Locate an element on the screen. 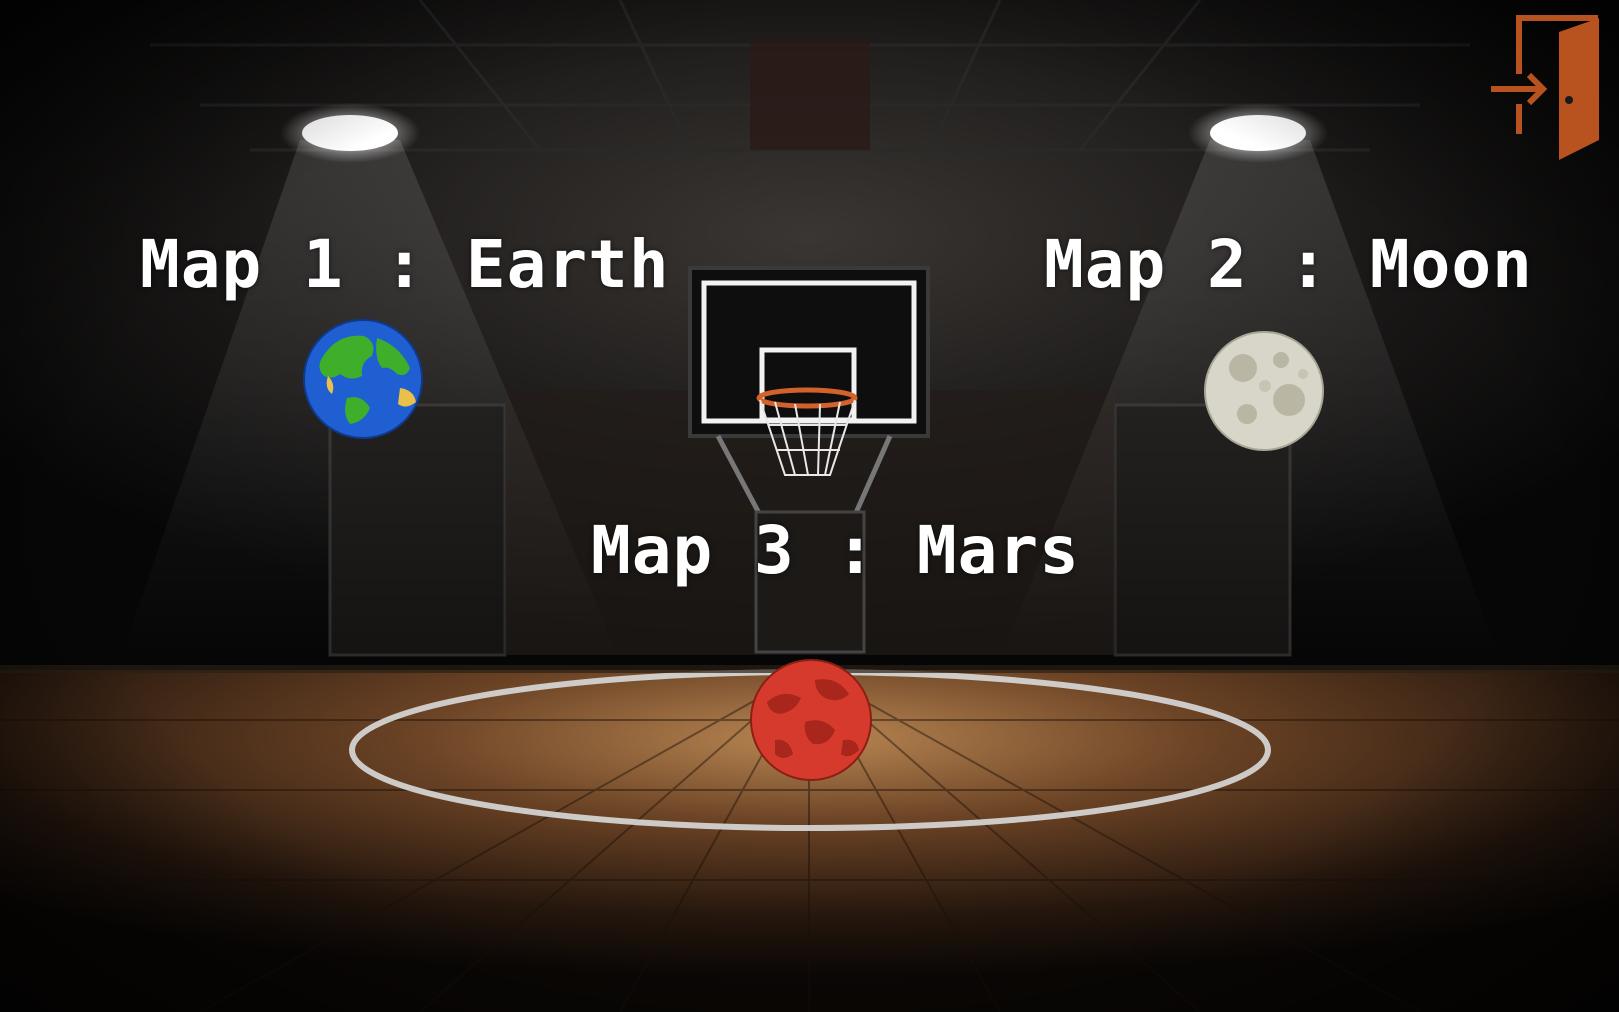 The image size is (1619, 1012). exit-button is located at coordinates (1547, 89).